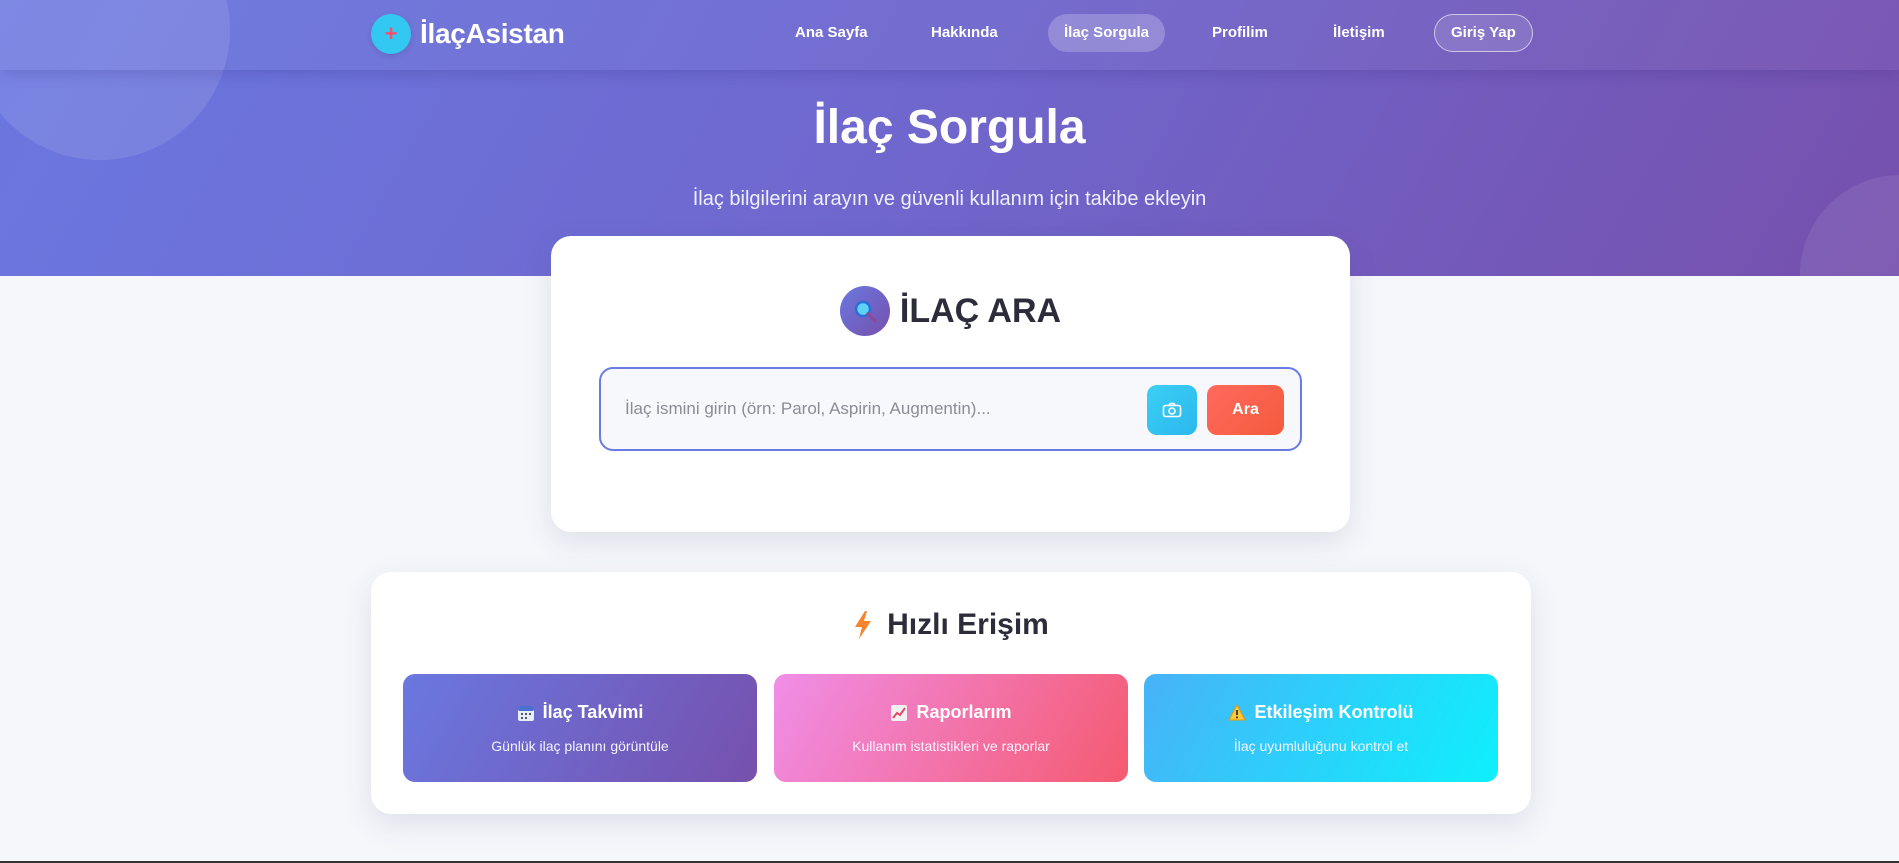 The width and height of the screenshot is (1899, 863). Describe the element at coordinates (391, 34) in the screenshot. I see `plus-logo-icon: +` at that location.